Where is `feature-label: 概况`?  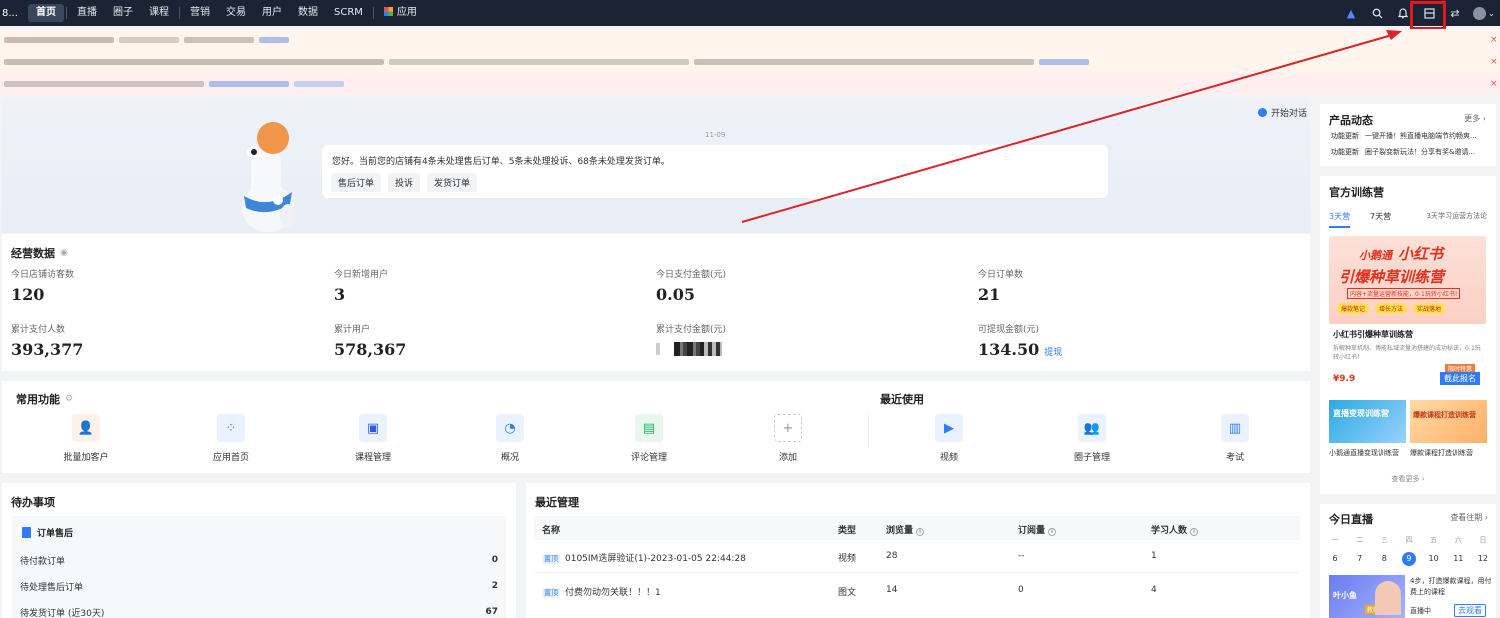
feature-label: 概况 is located at coordinates (509, 458).